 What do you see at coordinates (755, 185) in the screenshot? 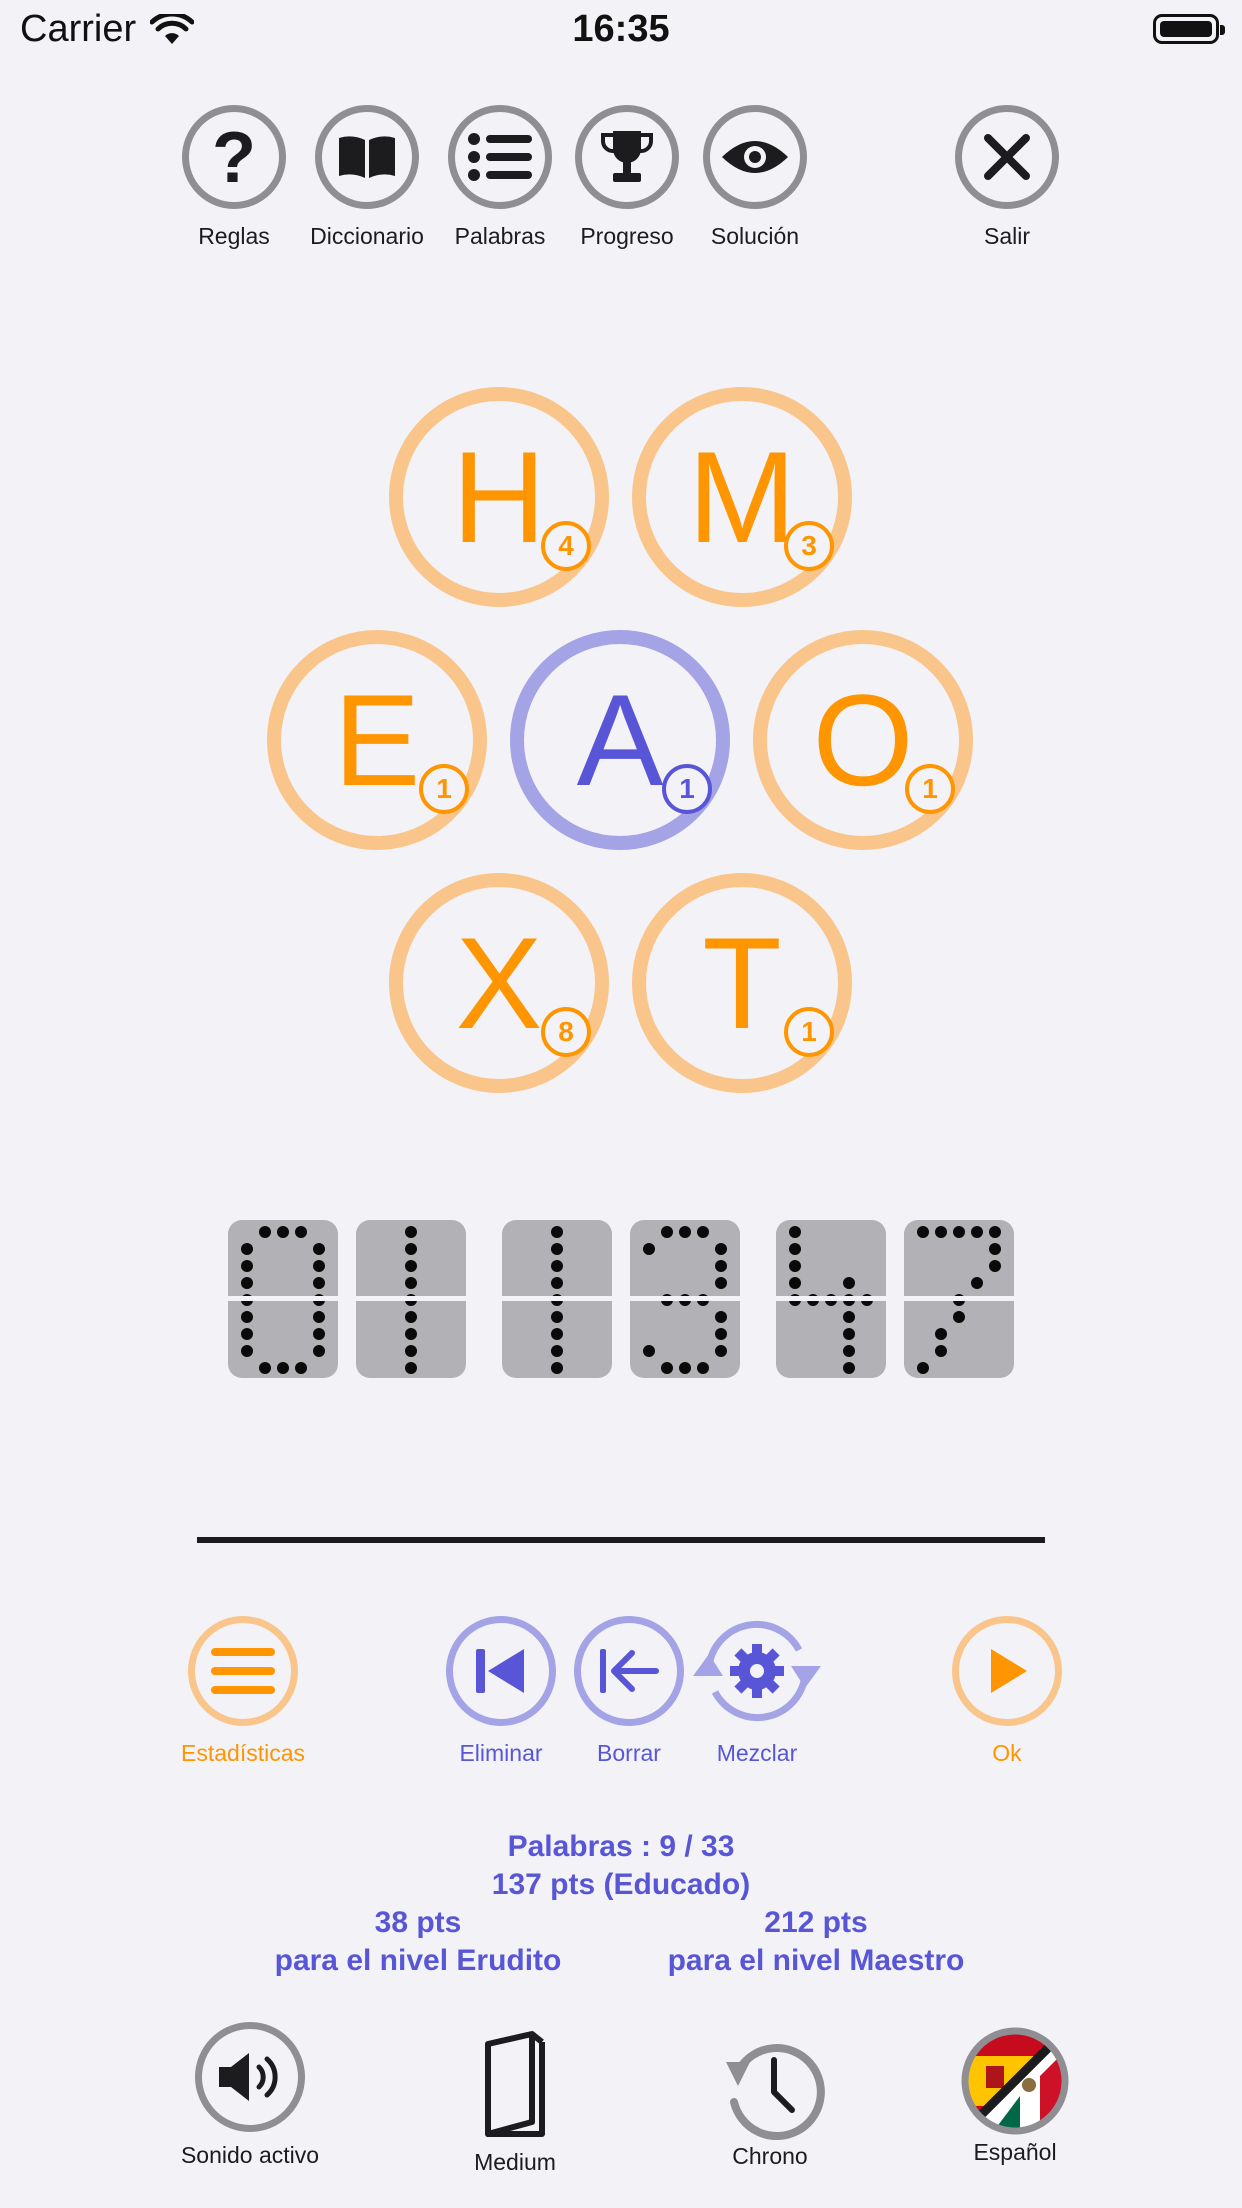
I see `solution-button: Solución` at bounding box center [755, 185].